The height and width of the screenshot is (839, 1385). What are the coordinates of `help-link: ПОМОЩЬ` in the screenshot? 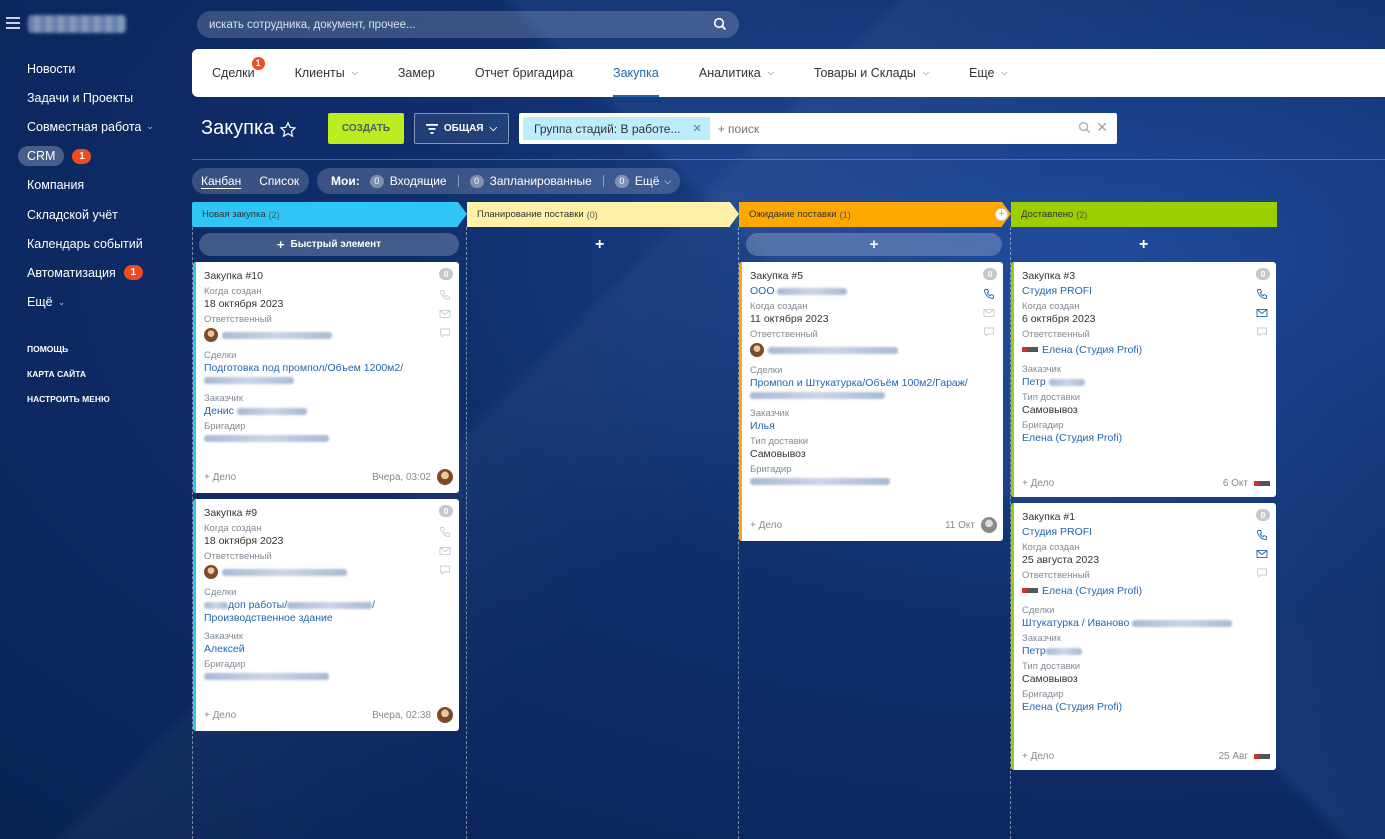 It's located at (95, 349).